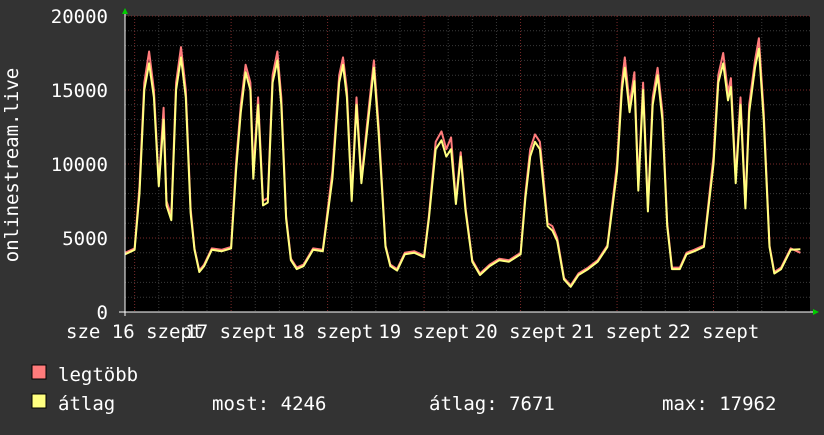  I want to click on y-tick-labels: 05000100001500020000, so click(79, 165).